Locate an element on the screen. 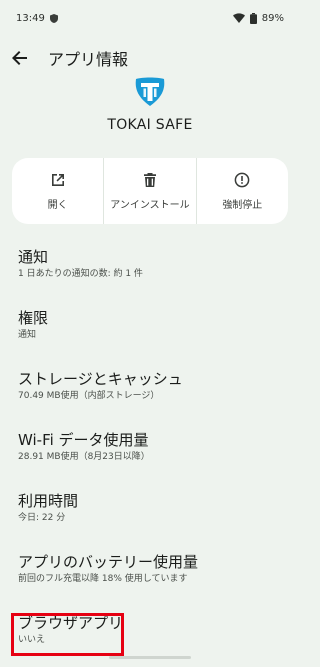 Image resolution: width=320 pixels, height=667 pixels. open-button: 開く is located at coordinates (57, 191).